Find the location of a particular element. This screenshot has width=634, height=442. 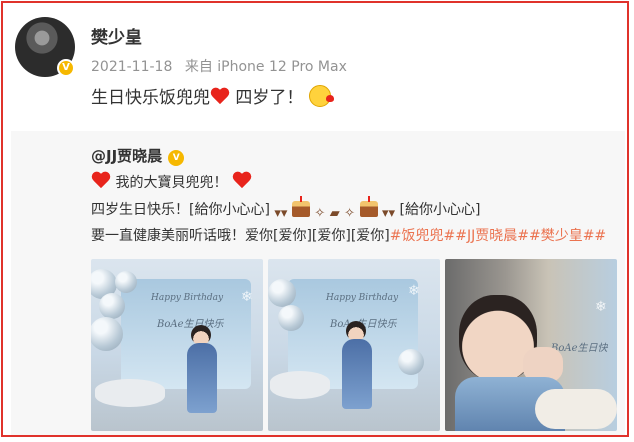

repost-line2-b: [給你小心心] is located at coordinates (440, 210).